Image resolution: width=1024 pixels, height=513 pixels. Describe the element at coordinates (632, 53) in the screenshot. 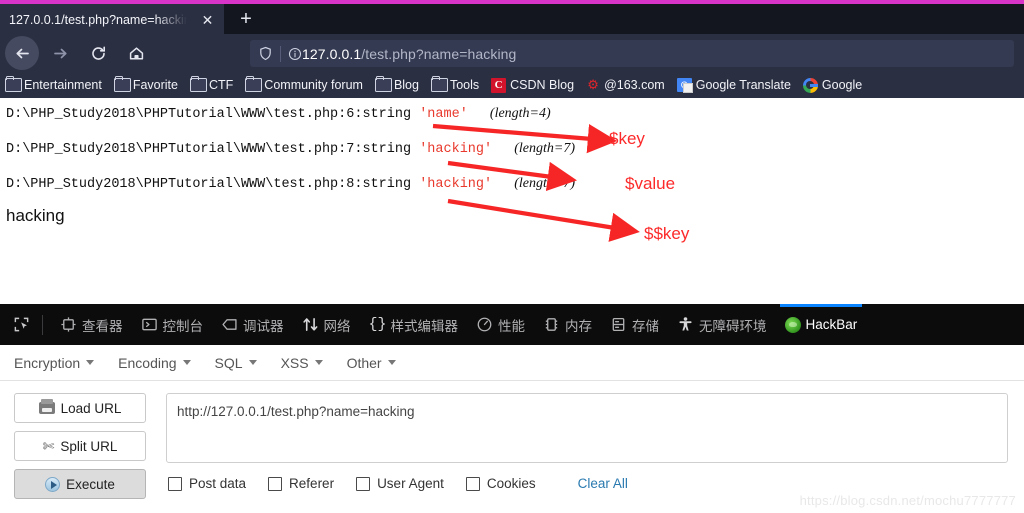

I see `address-bar: 127.0.0.1/test.php?name=hacking` at that location.